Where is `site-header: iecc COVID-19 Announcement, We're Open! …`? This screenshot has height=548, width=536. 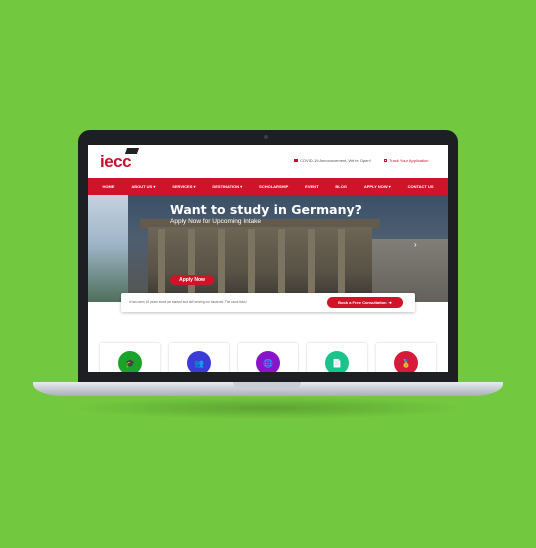 site-header: iecc COVID-19 Announcement, We're Open! … is located at coordinates (268, 161).